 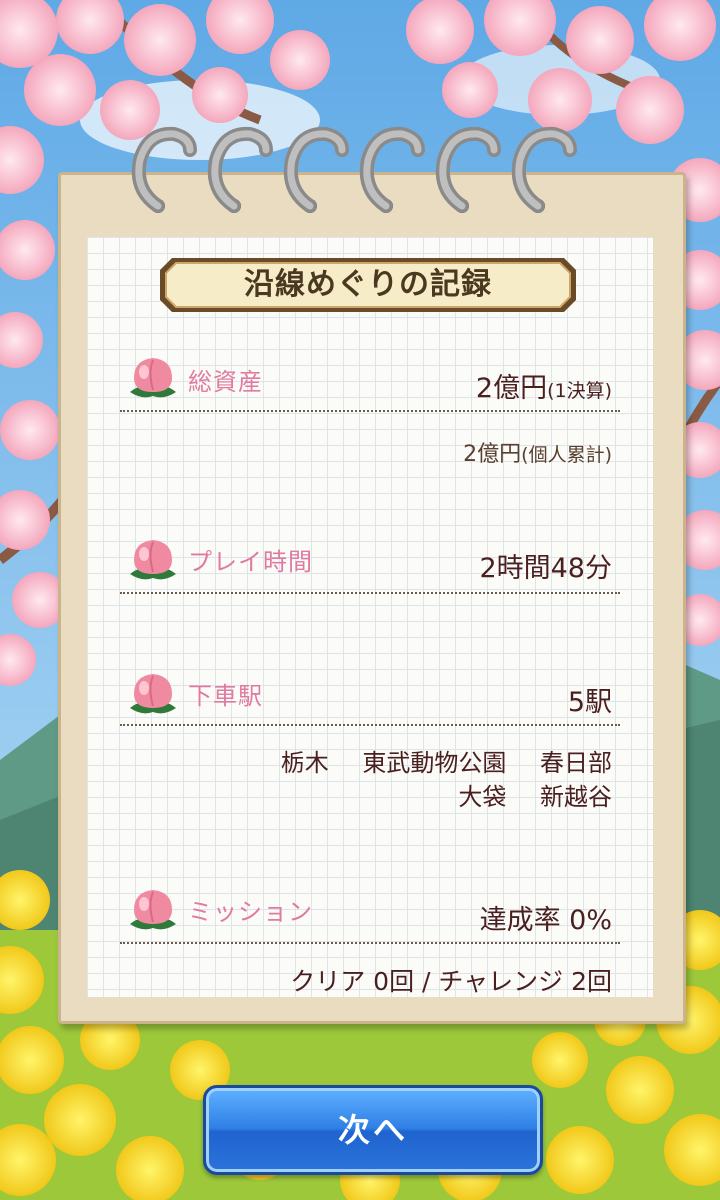 I want to click on next-button: 次へ, so click(x=373, y=1130).